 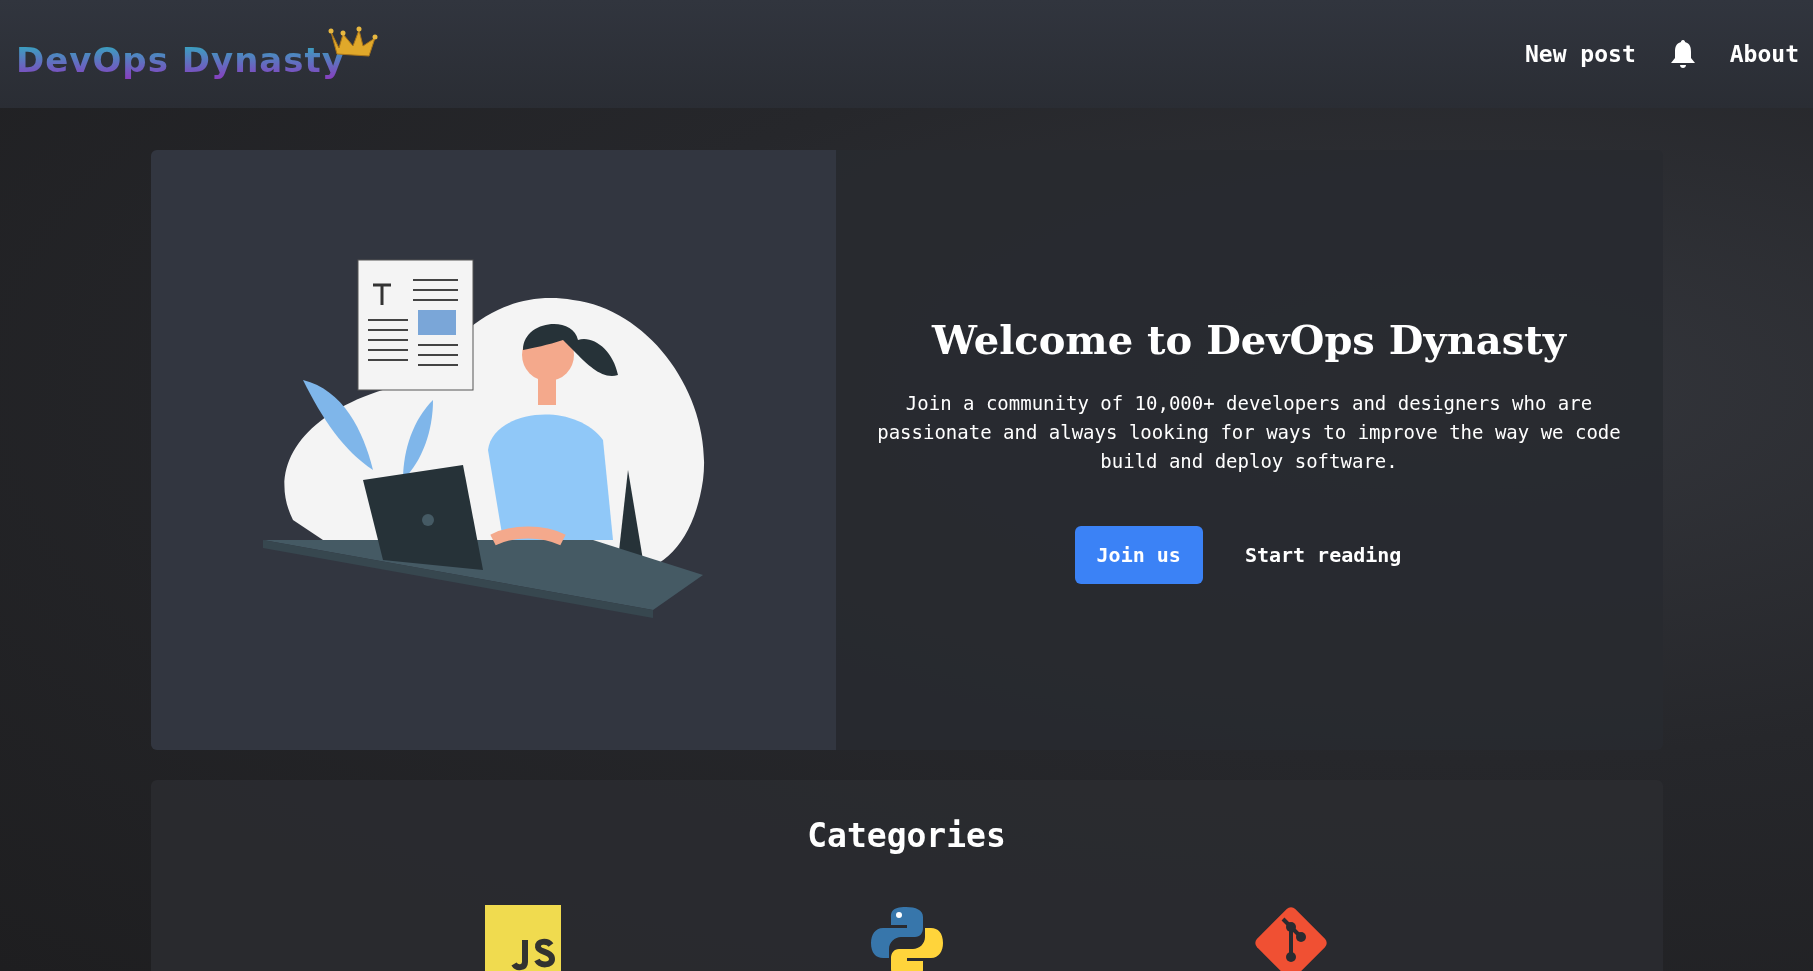 I want to click on nav-link: About, so click(x=1764, y=54).